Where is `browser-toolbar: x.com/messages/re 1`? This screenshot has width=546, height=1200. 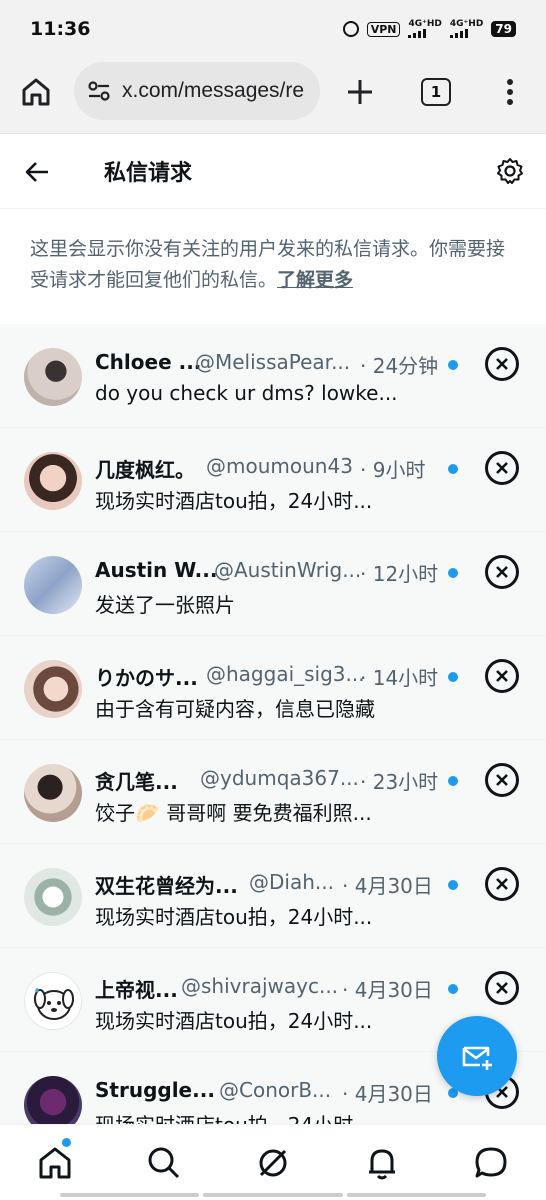
browser-toolbar: x.com/messages/re 1 is located at coordinates (273, 96).